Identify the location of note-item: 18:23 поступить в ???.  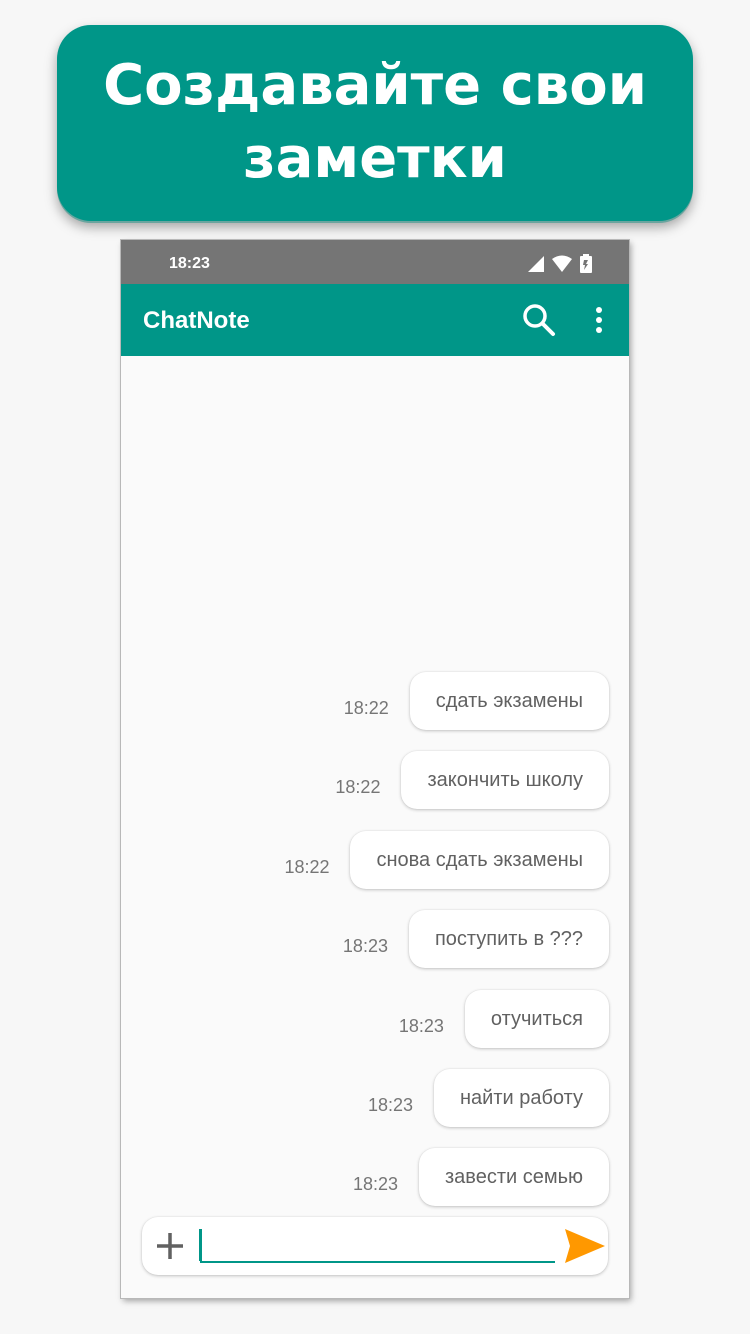
(476, 939).